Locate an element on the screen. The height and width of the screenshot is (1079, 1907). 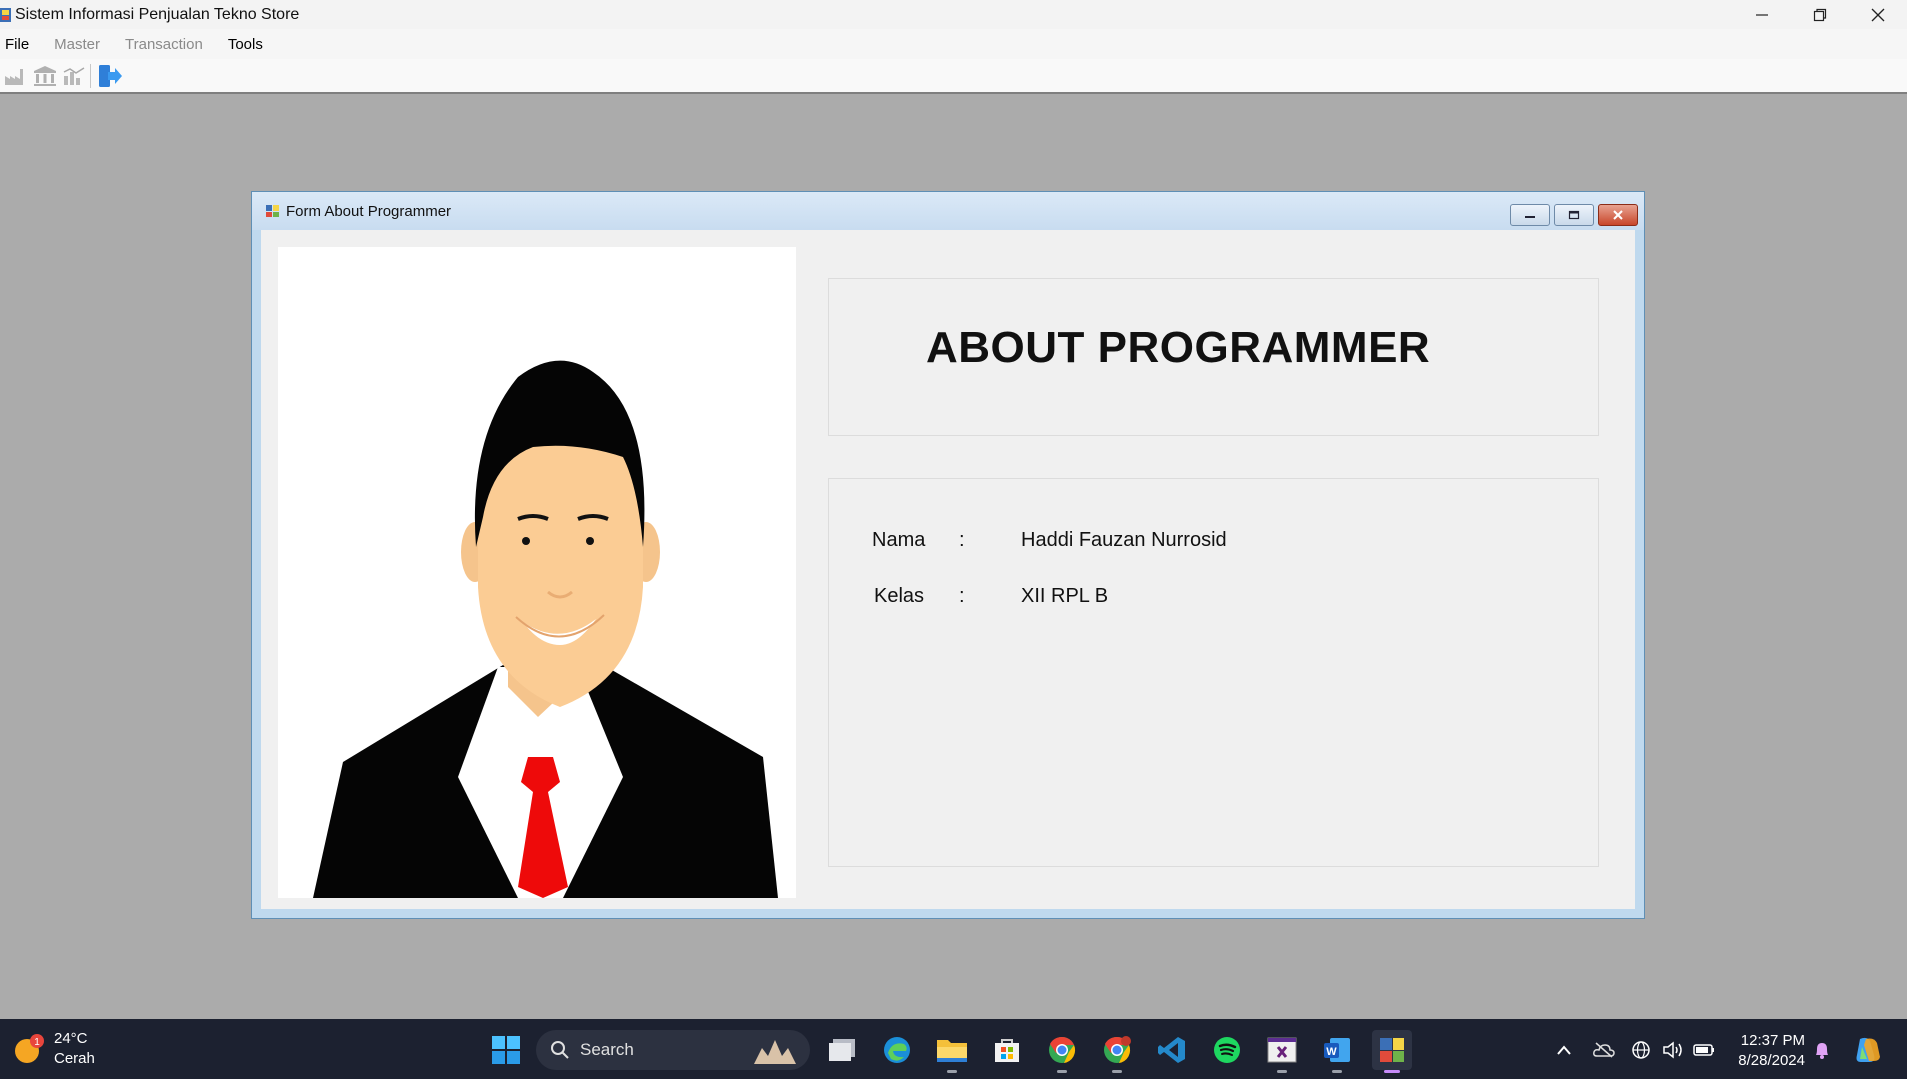
toolbar-chart-button is located at coordinates (74, 76).